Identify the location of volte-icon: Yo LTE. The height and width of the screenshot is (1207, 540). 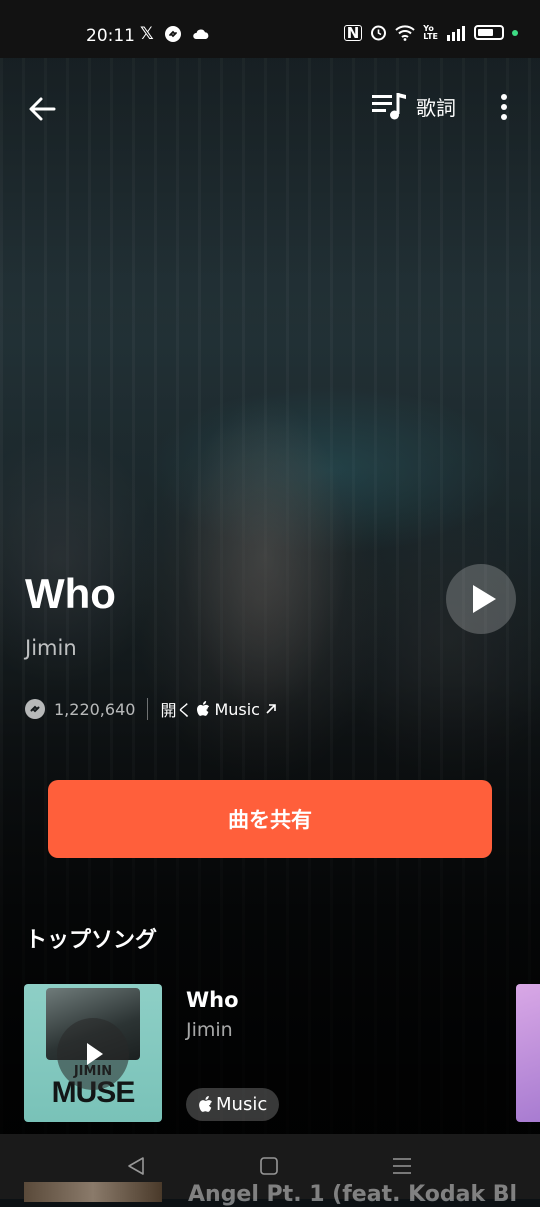
(430, 32).